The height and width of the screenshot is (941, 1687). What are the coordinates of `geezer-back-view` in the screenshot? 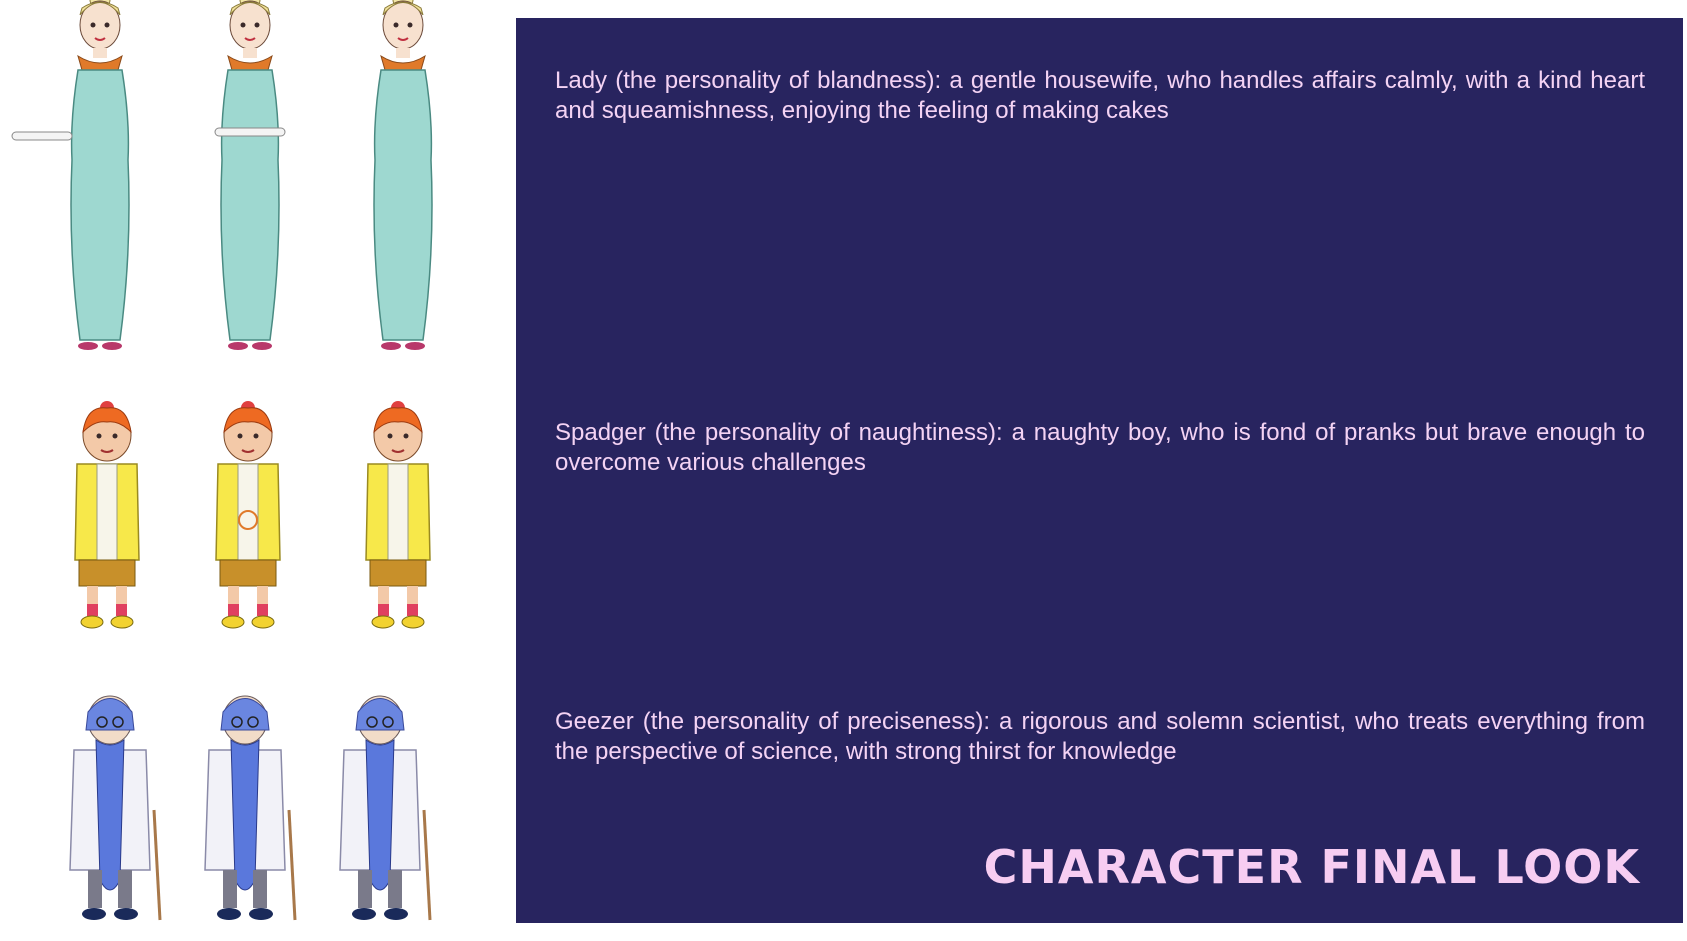 It's located at (250, 808).